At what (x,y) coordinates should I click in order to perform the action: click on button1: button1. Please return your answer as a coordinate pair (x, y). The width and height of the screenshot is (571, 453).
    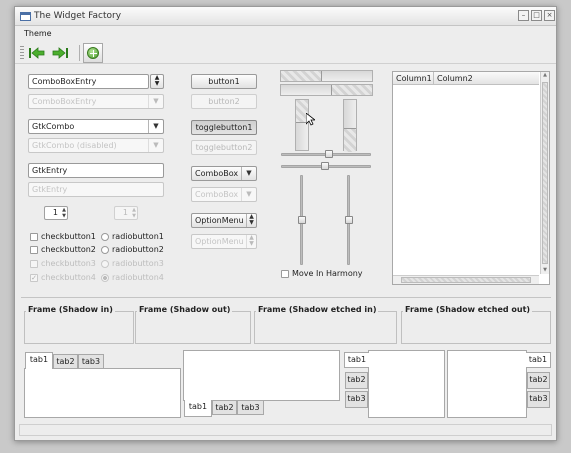
    Looking at the image, I should click on (224, 81).